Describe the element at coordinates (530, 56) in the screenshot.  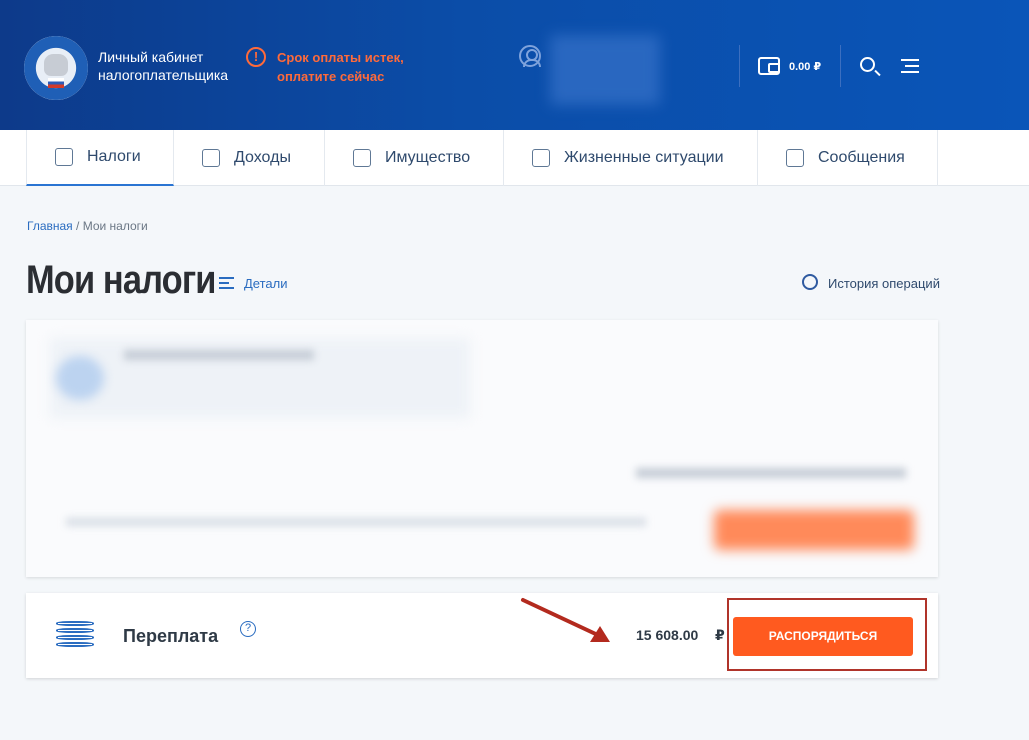
I see `user-icon` at that location.